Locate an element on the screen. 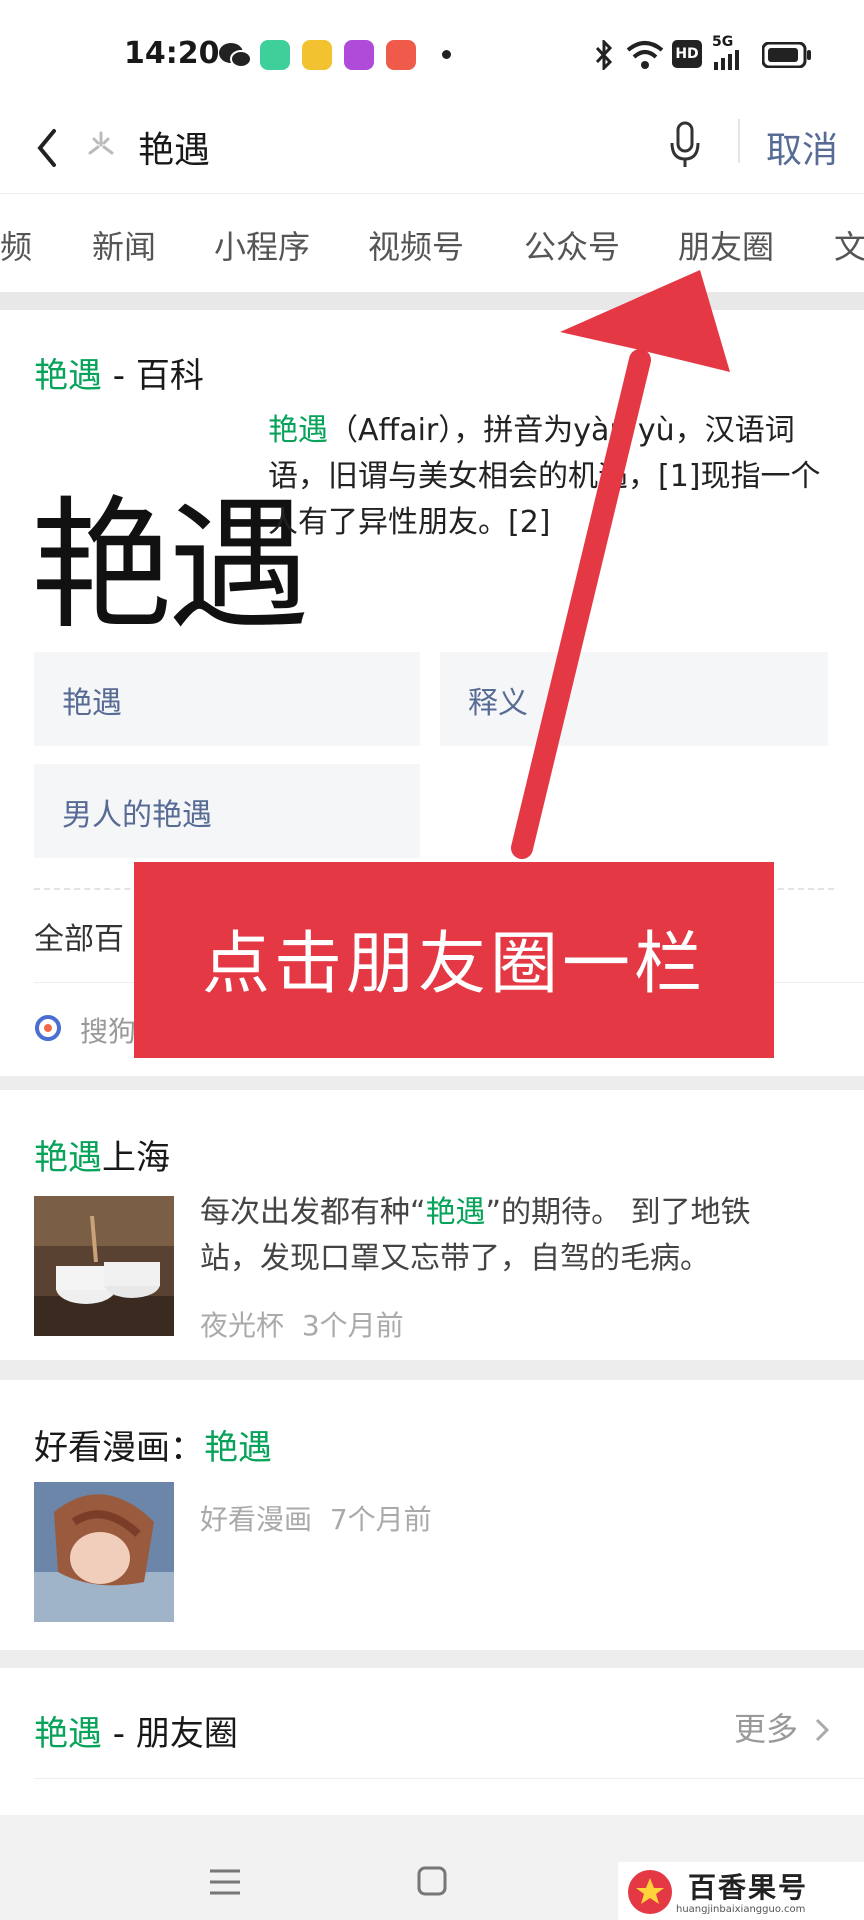 The image size is (864, 1920). tab-moments: 朋友圈 is located at coordinates (726, 245).